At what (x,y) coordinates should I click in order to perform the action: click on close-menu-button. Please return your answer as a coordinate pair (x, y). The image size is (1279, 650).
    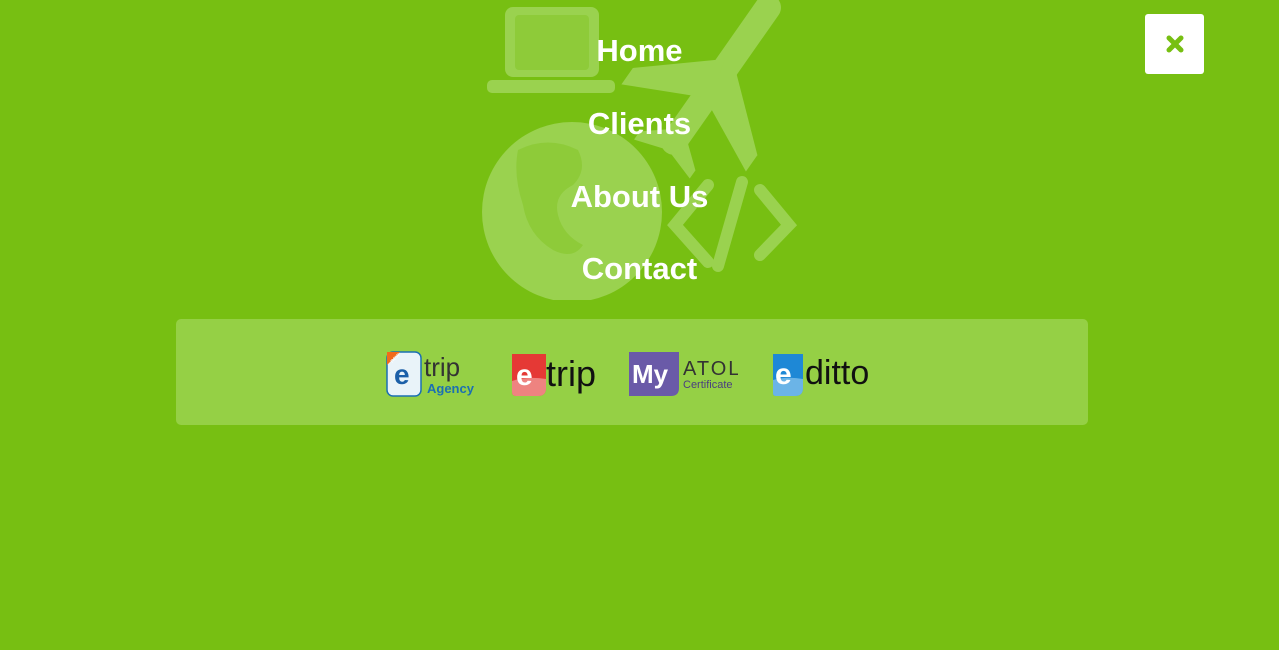
    Looking at the image, I should click on (1174, 44).